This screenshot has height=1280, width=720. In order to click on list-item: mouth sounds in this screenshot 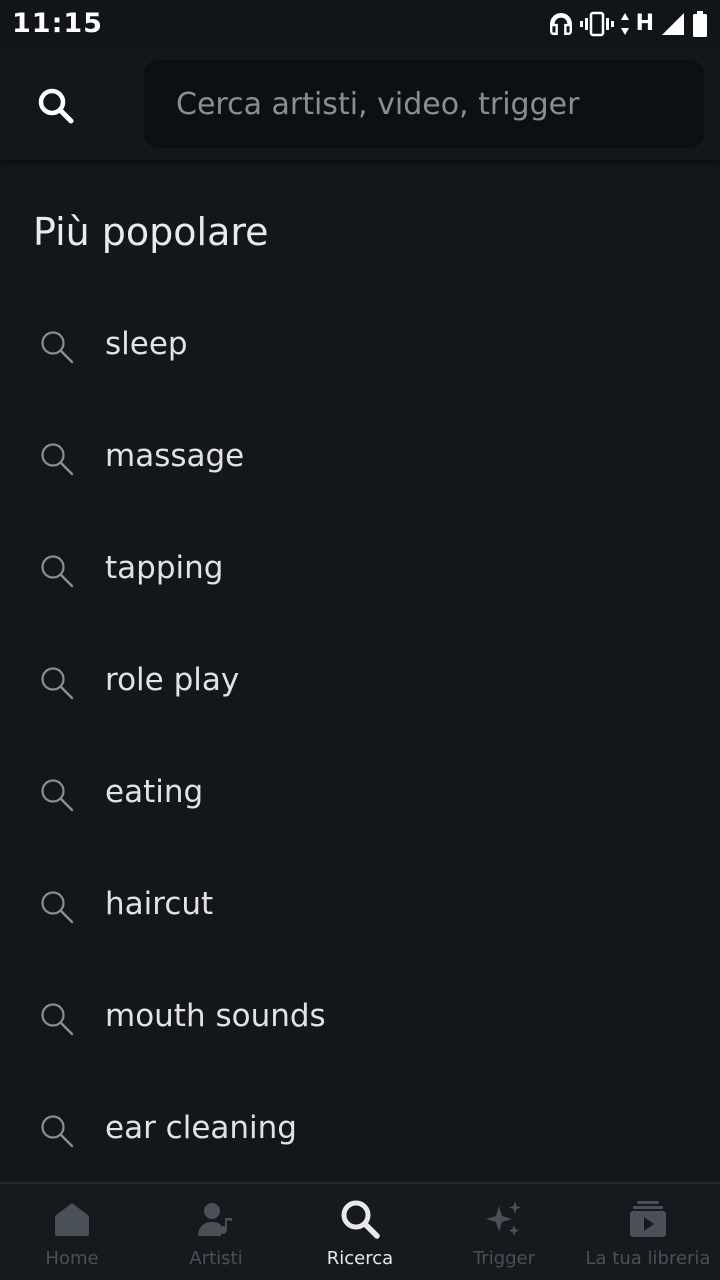, I will do `click(360, 1018)`.